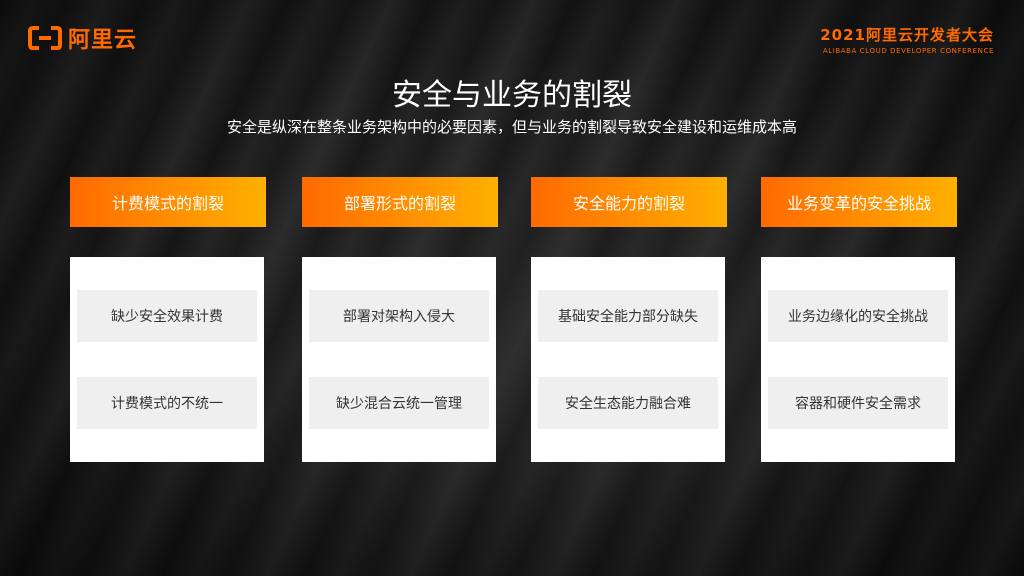  I want to click on column-deployment: 部署形式的割裂 部署对架构入侵大 缺少混合云统一管理, so click(400, 319).